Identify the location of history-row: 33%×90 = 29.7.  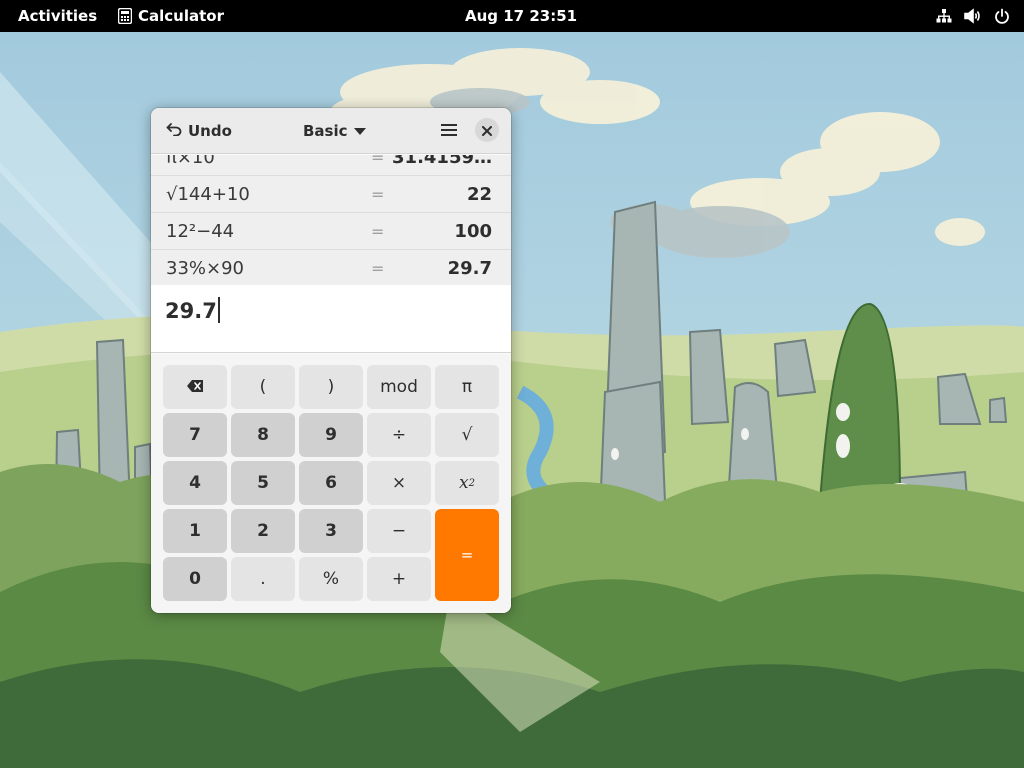
(331, 267).